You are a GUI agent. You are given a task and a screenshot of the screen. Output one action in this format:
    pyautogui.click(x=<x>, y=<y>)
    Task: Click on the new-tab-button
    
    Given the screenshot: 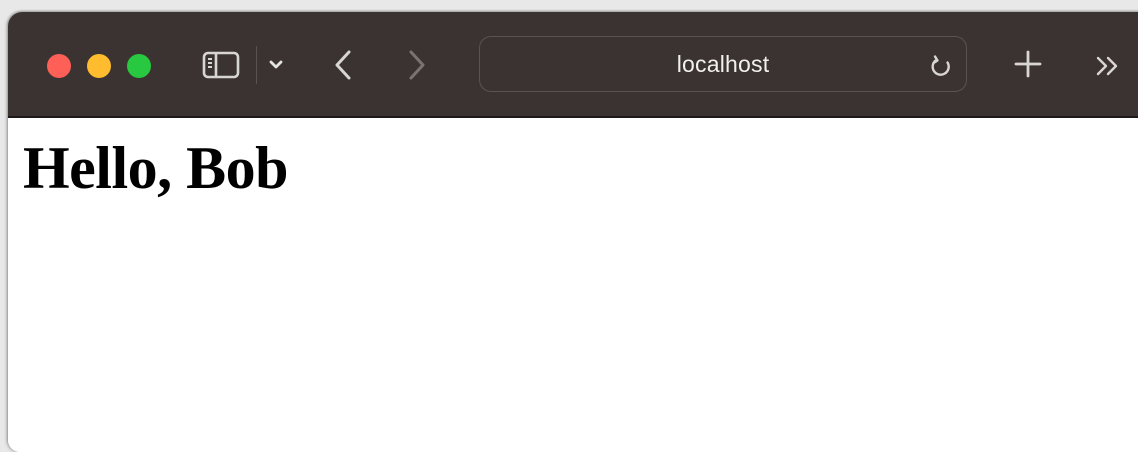 What is the action you would take?
    pyautogui.click(x=1028, y=64)
    